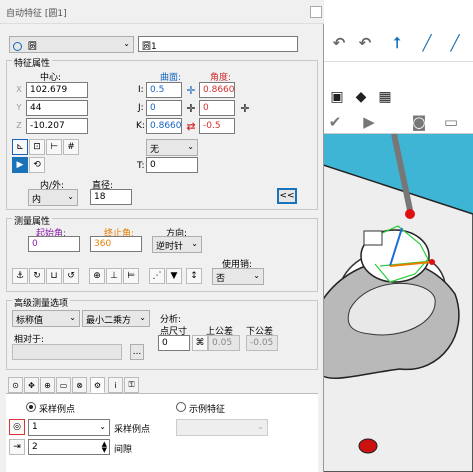 The width and height of the screenshot is (473, 472). Describe the element at coordinates (164, 108) in the screenshot. I see `surface-j-field: 0` at that location.